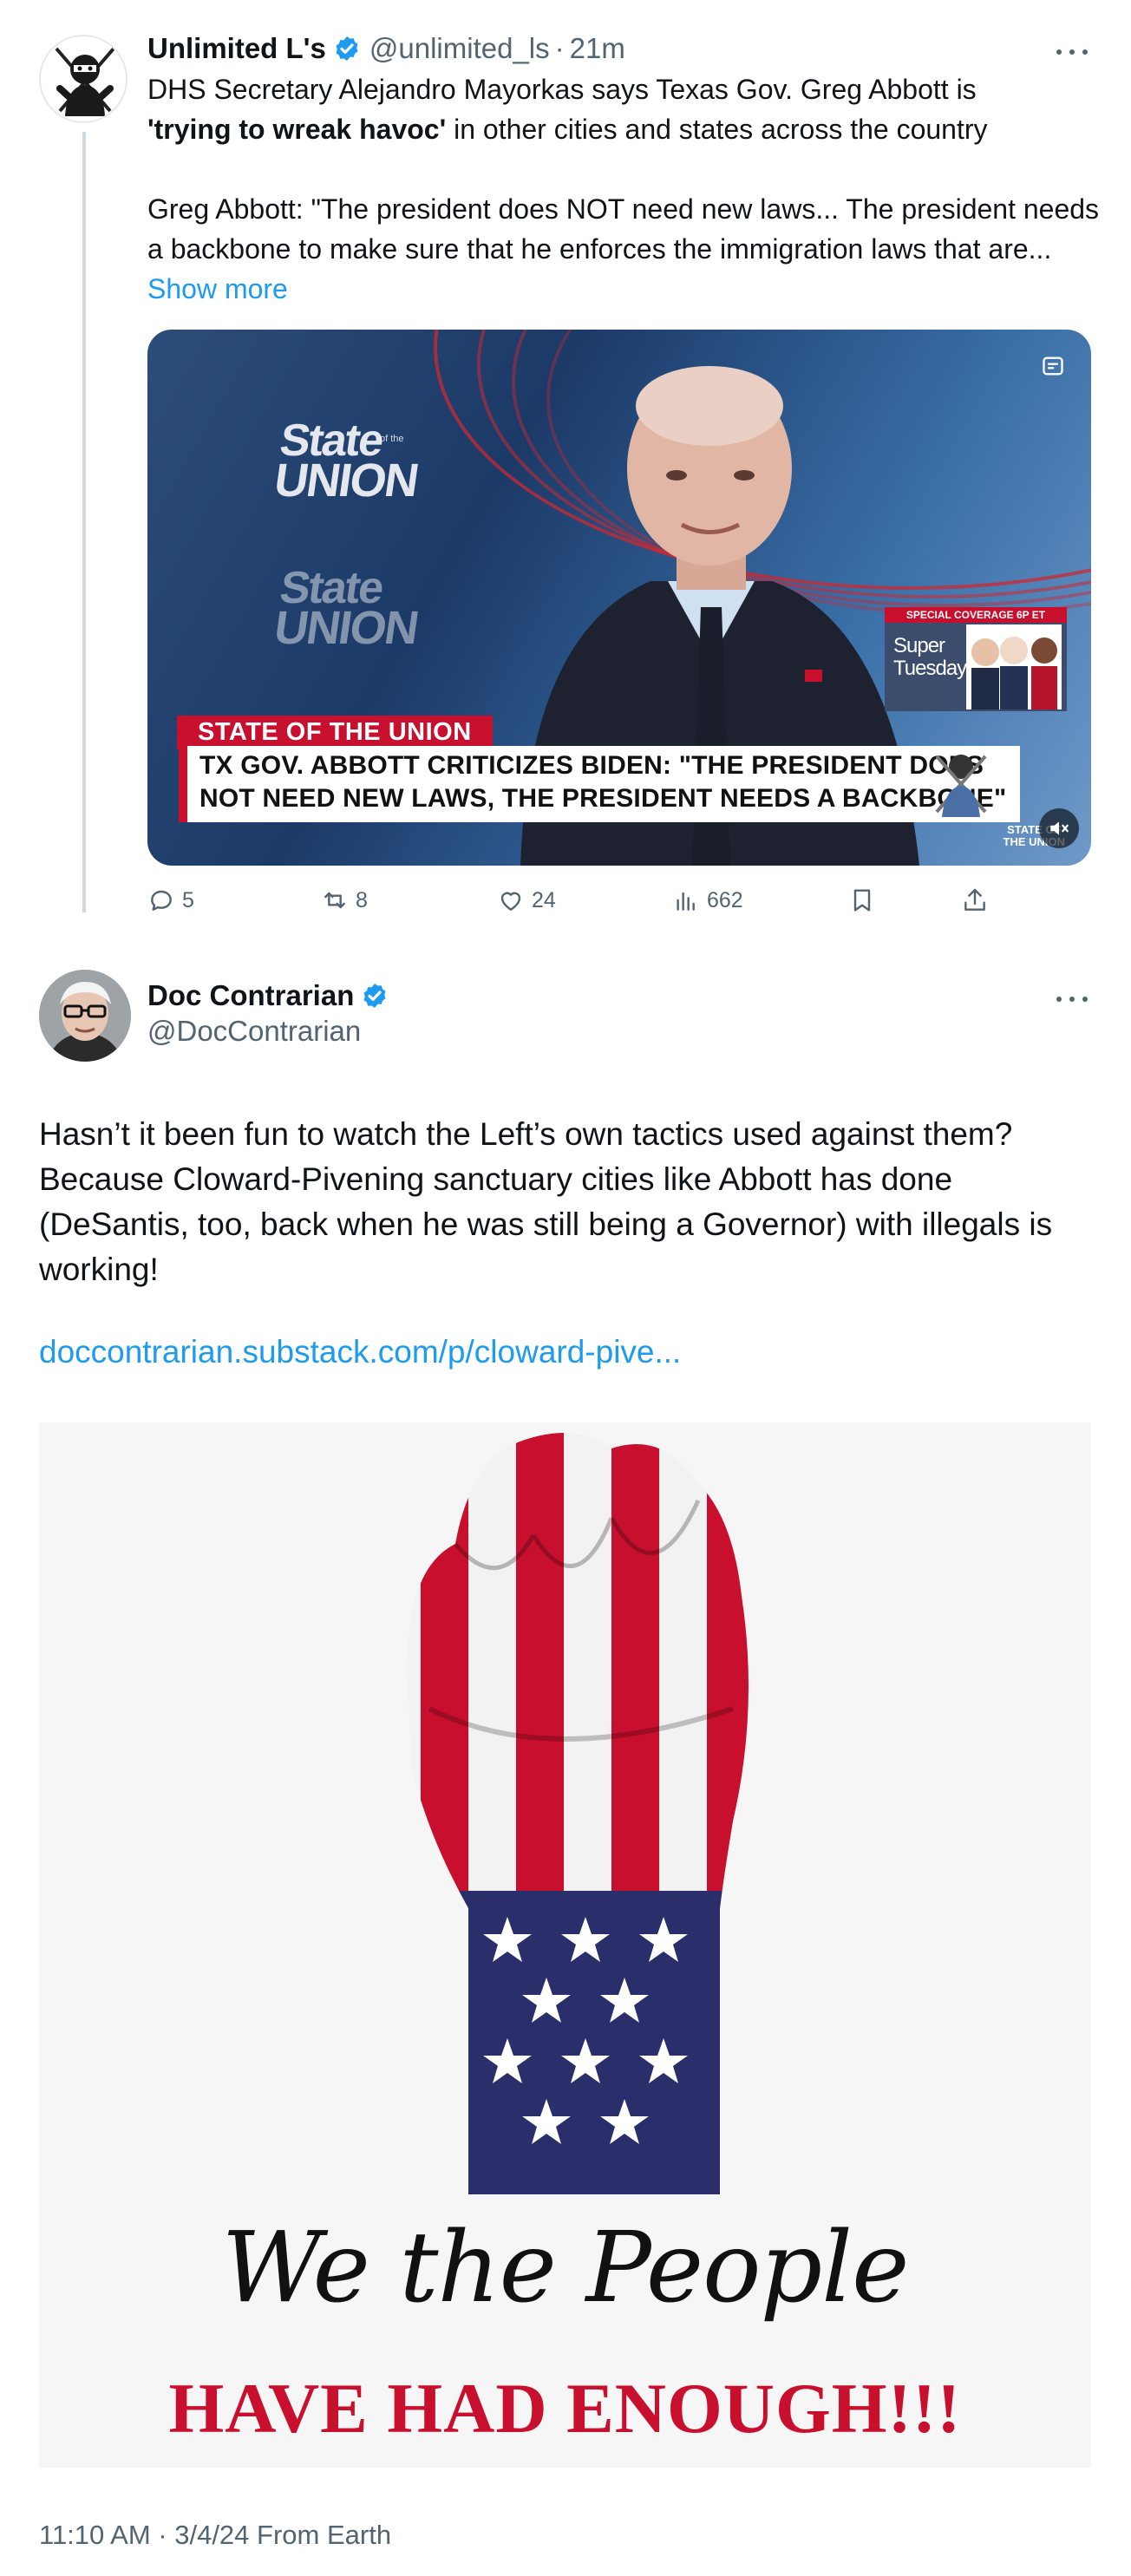 This screenshot has width=1131, height=2576. What do you see at coordinates (974, 899) in the screenshot?
I see `share-icon` at bounding box center [974, 899].